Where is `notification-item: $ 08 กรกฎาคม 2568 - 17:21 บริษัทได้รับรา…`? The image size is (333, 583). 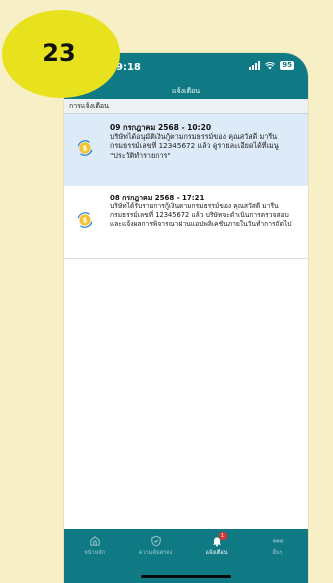 notification-item: $ 08 กรกฎาคม 2568 - 17:21 บริษัทได้รับรา… is located at coordinates (186, 222).